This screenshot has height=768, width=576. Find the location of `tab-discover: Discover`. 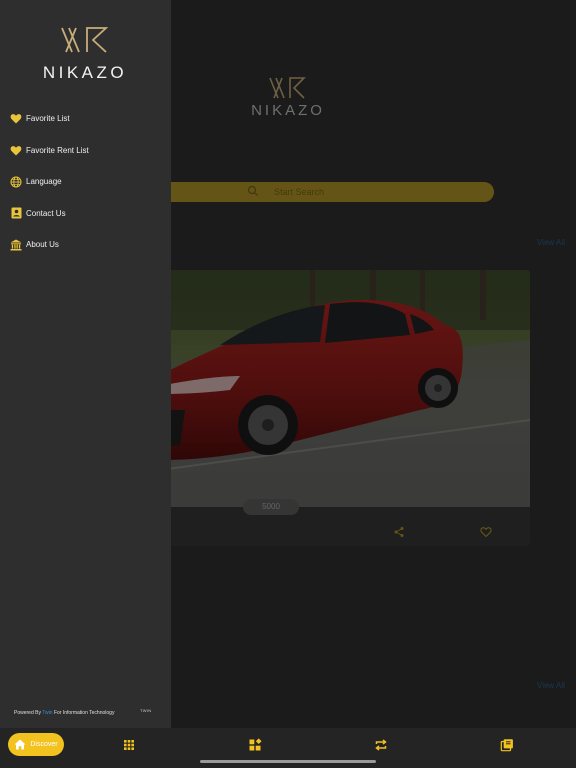

tab-discover: Discover is located at coordinates (36, 744).